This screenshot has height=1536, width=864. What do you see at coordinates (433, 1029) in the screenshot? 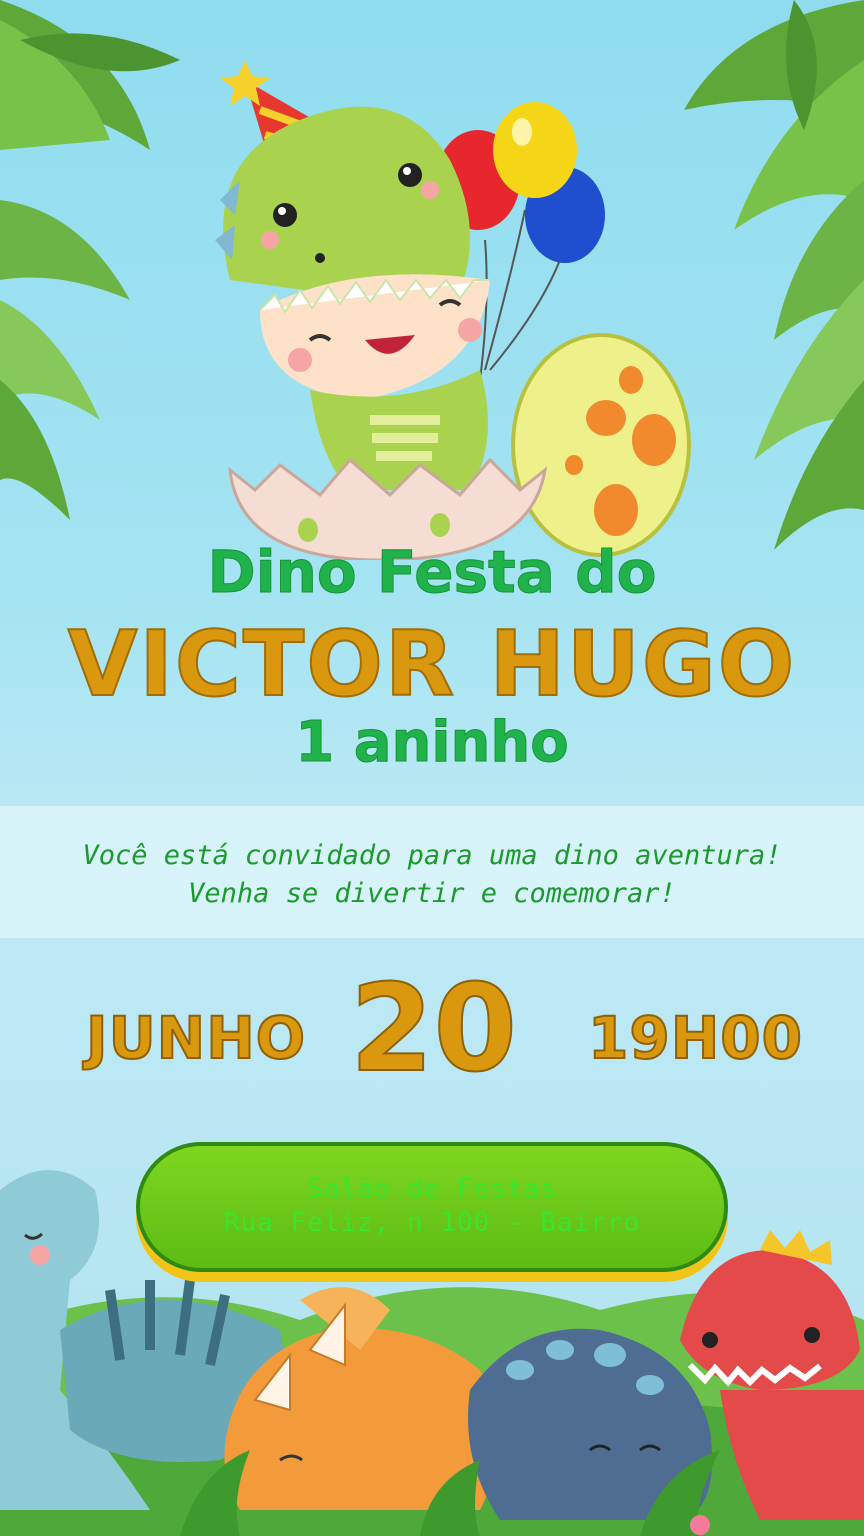
I see `date-day: 20` at bounding box center [433, 1029].